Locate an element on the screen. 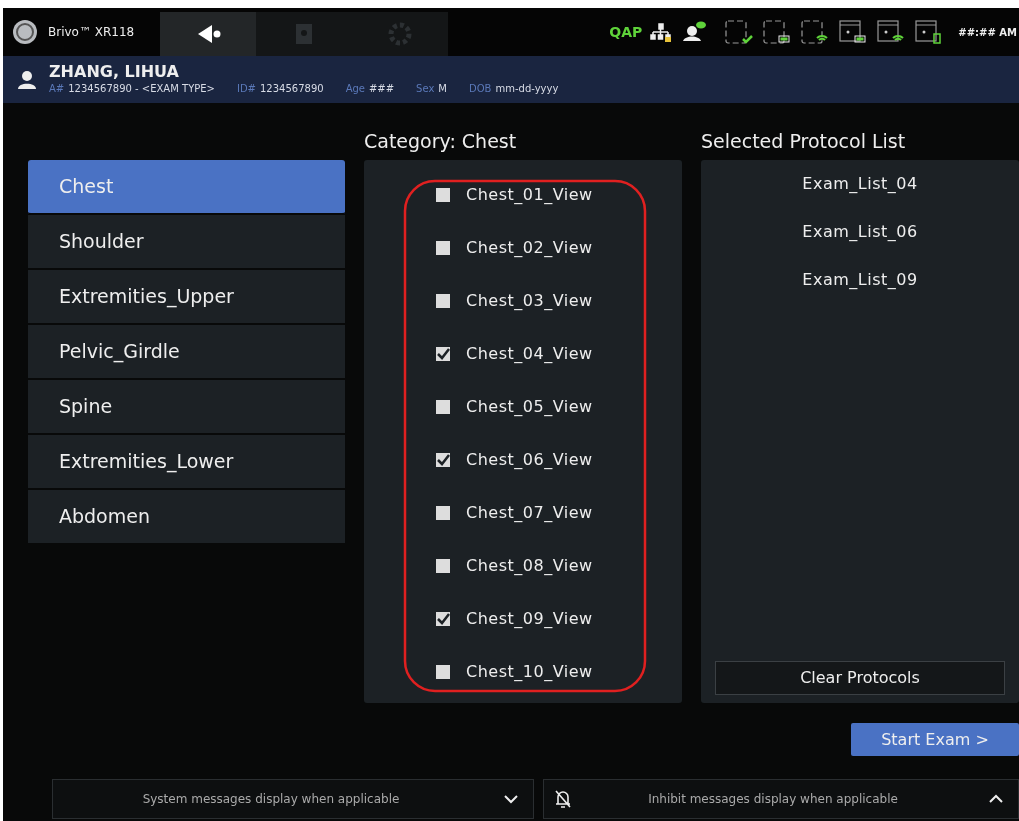  selected-protocol: Exam_List_09 is located at coordinates (860, 292).